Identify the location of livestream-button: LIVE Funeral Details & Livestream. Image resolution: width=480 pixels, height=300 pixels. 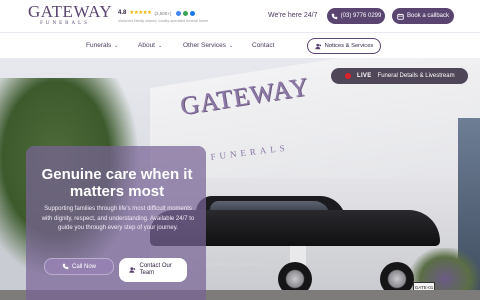
(399, 76).